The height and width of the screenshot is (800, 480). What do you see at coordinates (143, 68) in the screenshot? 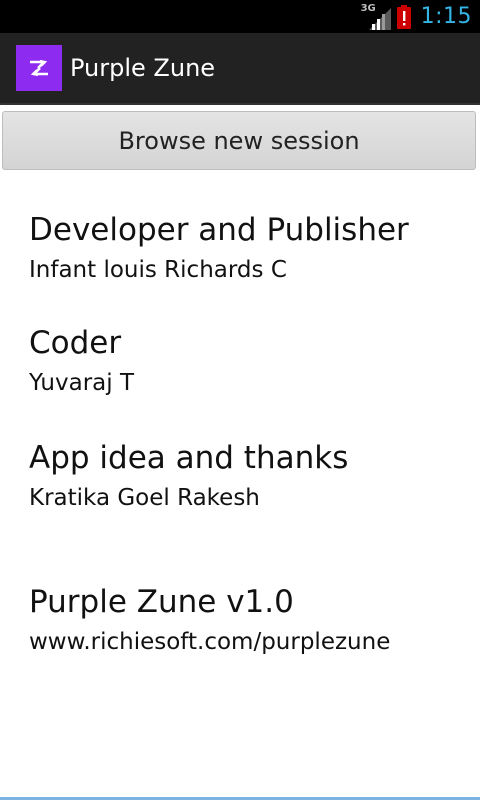
I see `app-title: Purple Zune` at bounding box center [143, 68].